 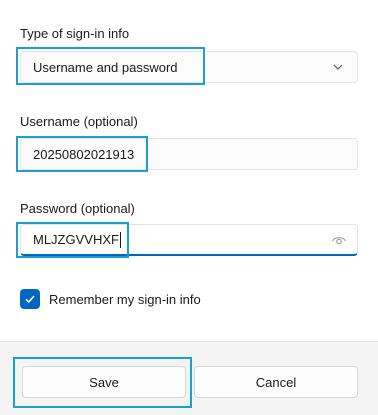 What do you see at coordinates (105, 67) in the screenshot?
I see `signin-type-selected: Username and password` at bounding box center [105, 67].